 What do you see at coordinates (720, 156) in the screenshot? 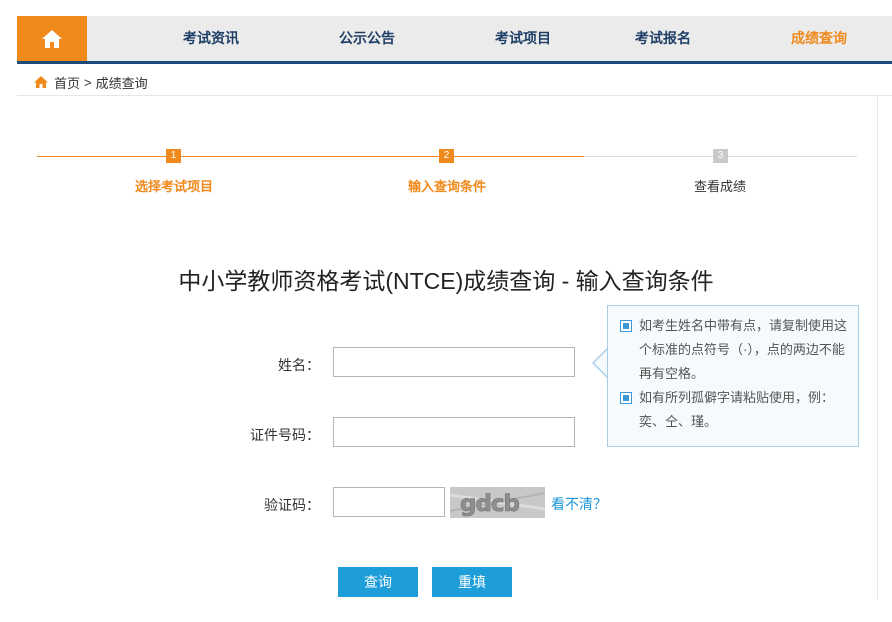
I see `step-3-number: 3` at bounding box center [720, 156].